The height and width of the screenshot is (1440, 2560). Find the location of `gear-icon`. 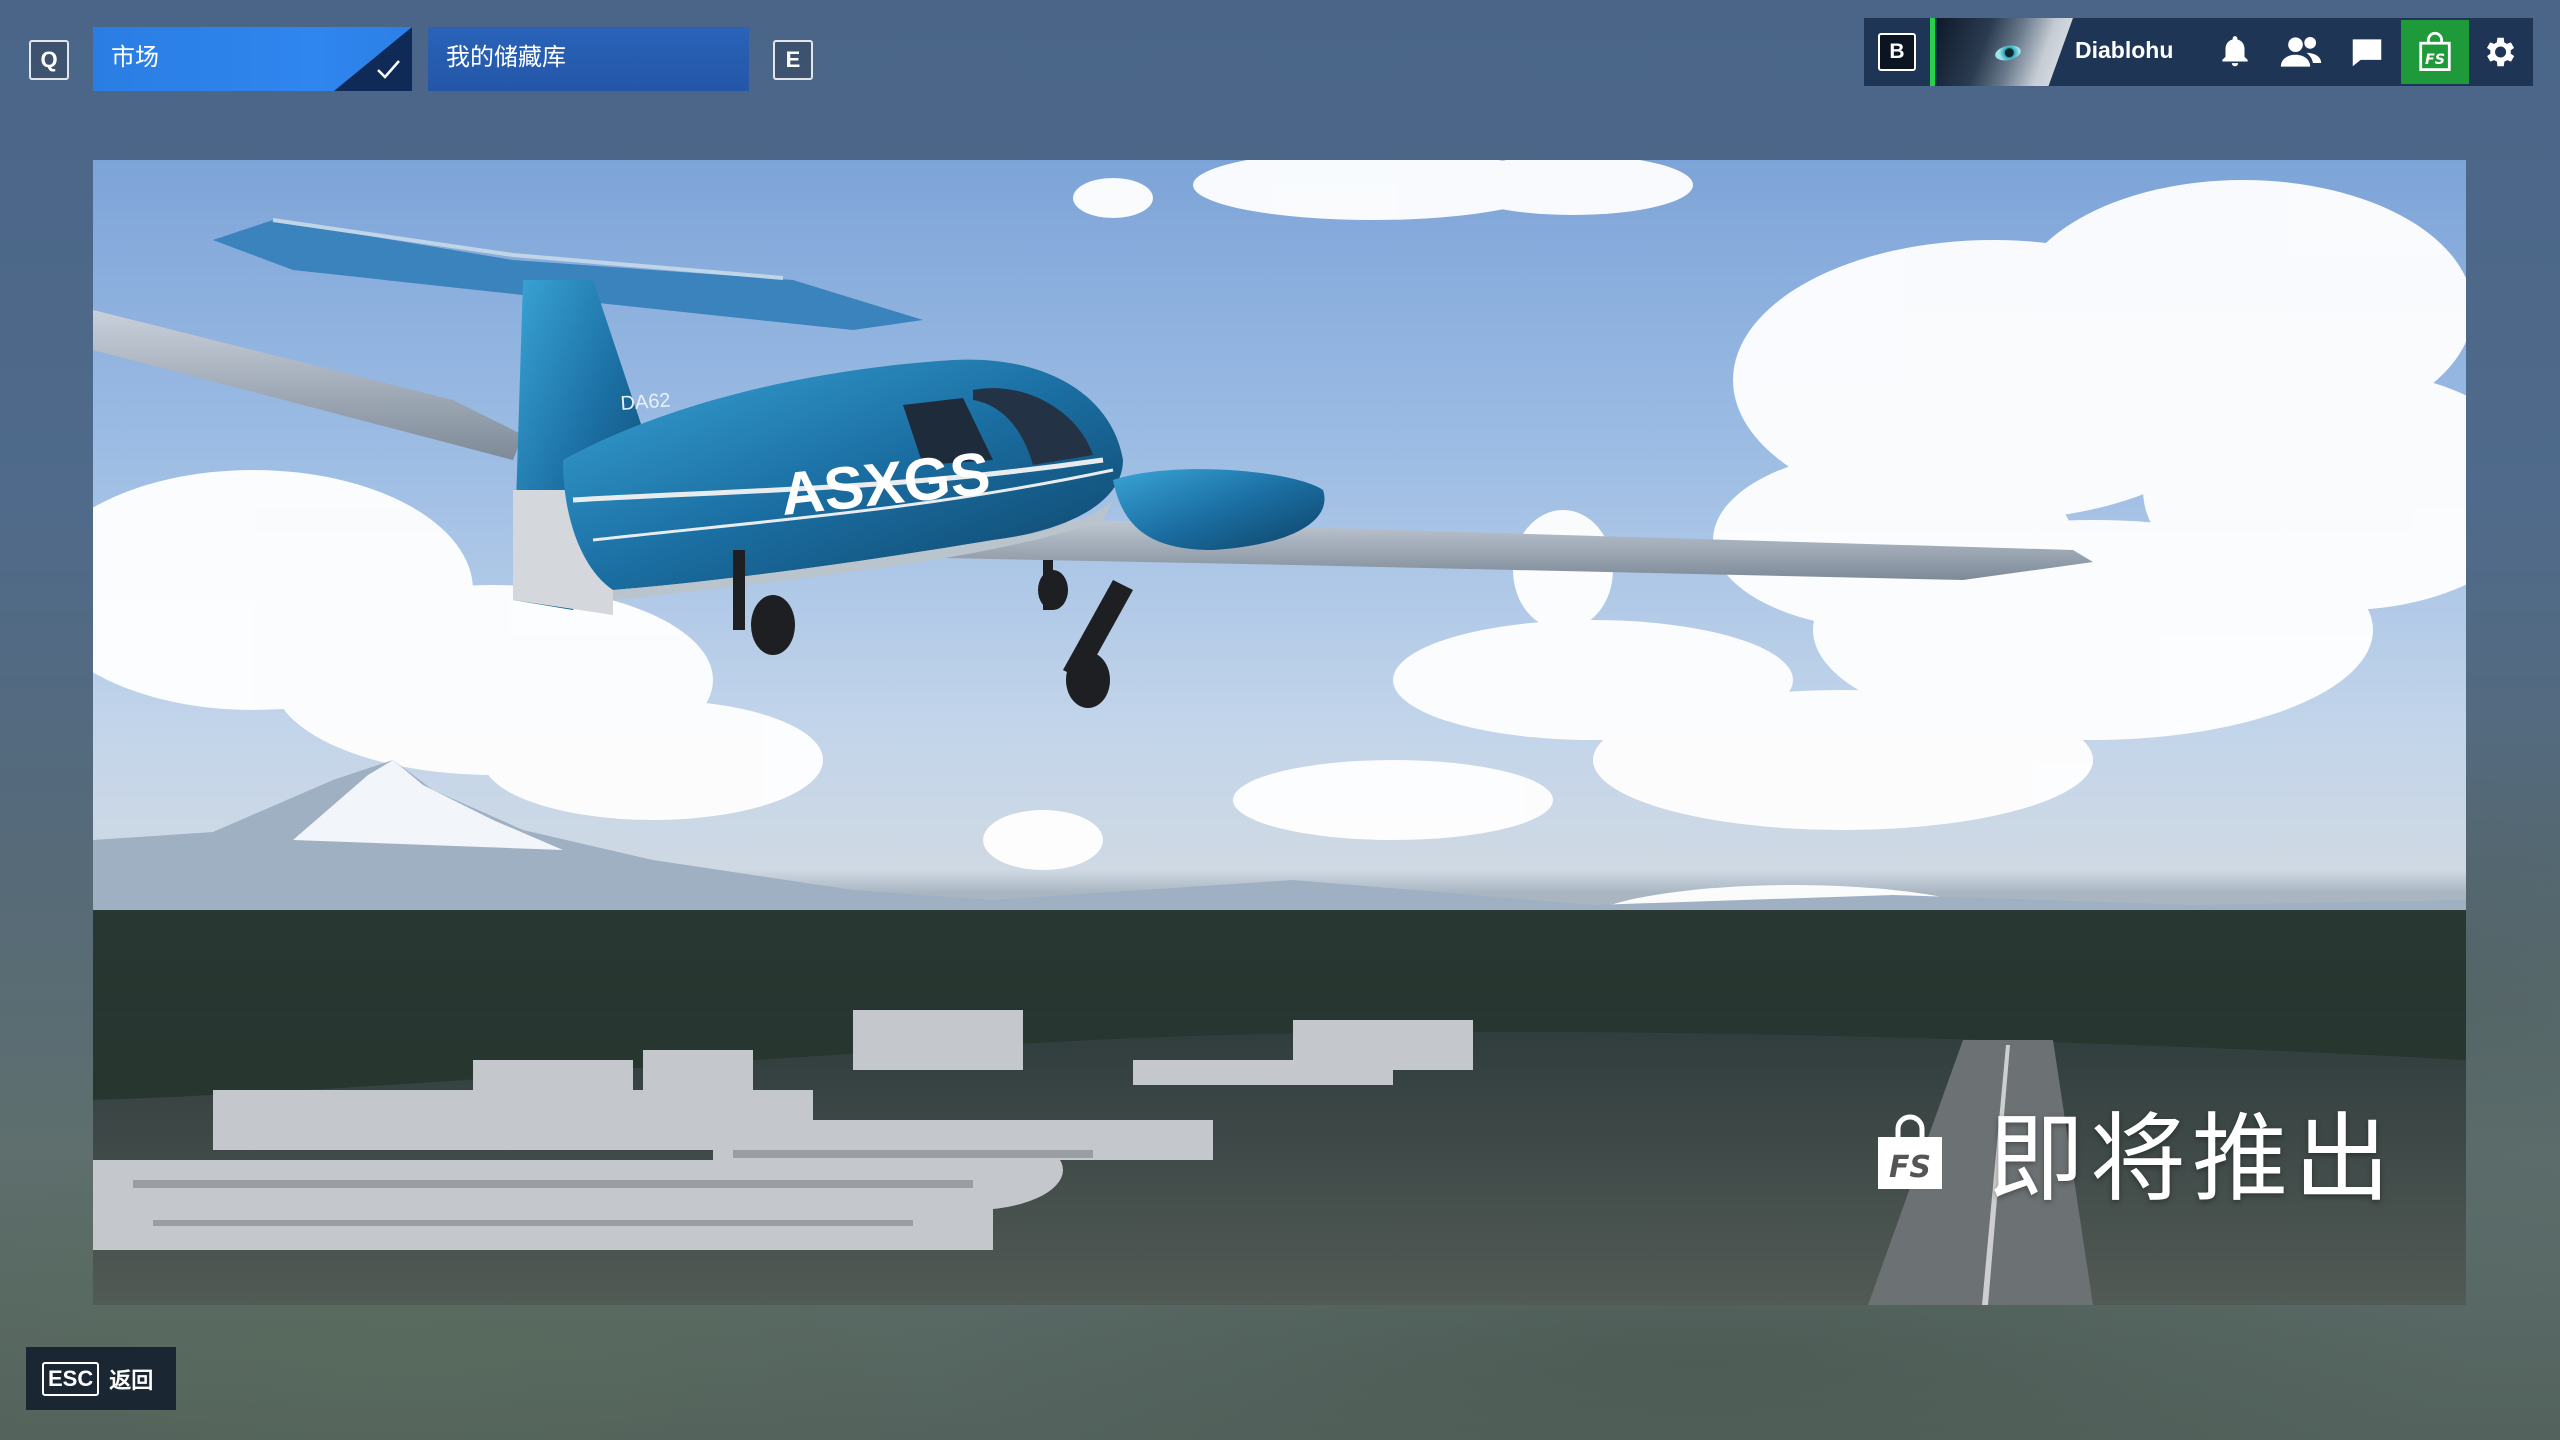

gear-icon is located at coordinates (2499, 52).